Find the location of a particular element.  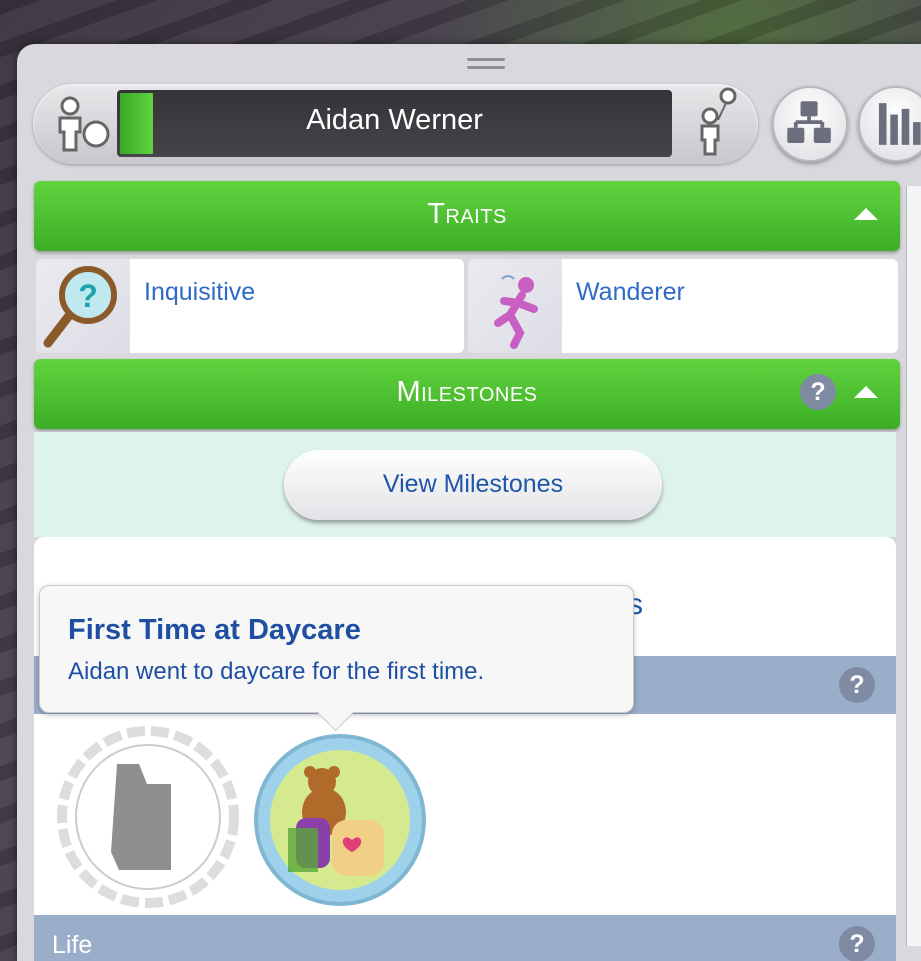

sim-name: Aidan Werner is located at coordinates (394, 120).